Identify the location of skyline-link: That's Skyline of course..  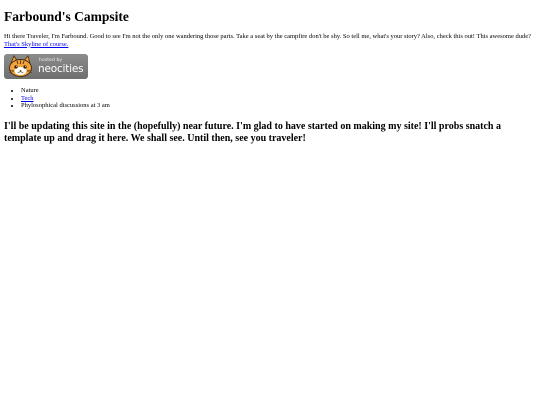
(36, 44).